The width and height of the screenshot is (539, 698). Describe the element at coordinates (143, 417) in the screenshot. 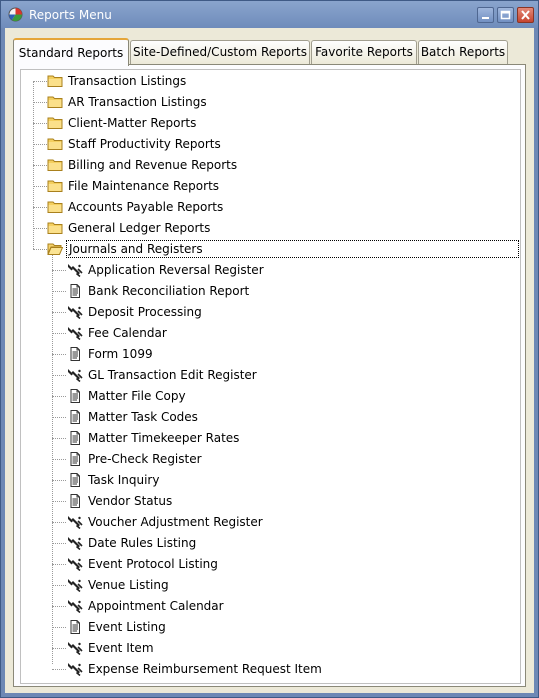

I see `tree-report-label: Matter Task Codes` at that location.